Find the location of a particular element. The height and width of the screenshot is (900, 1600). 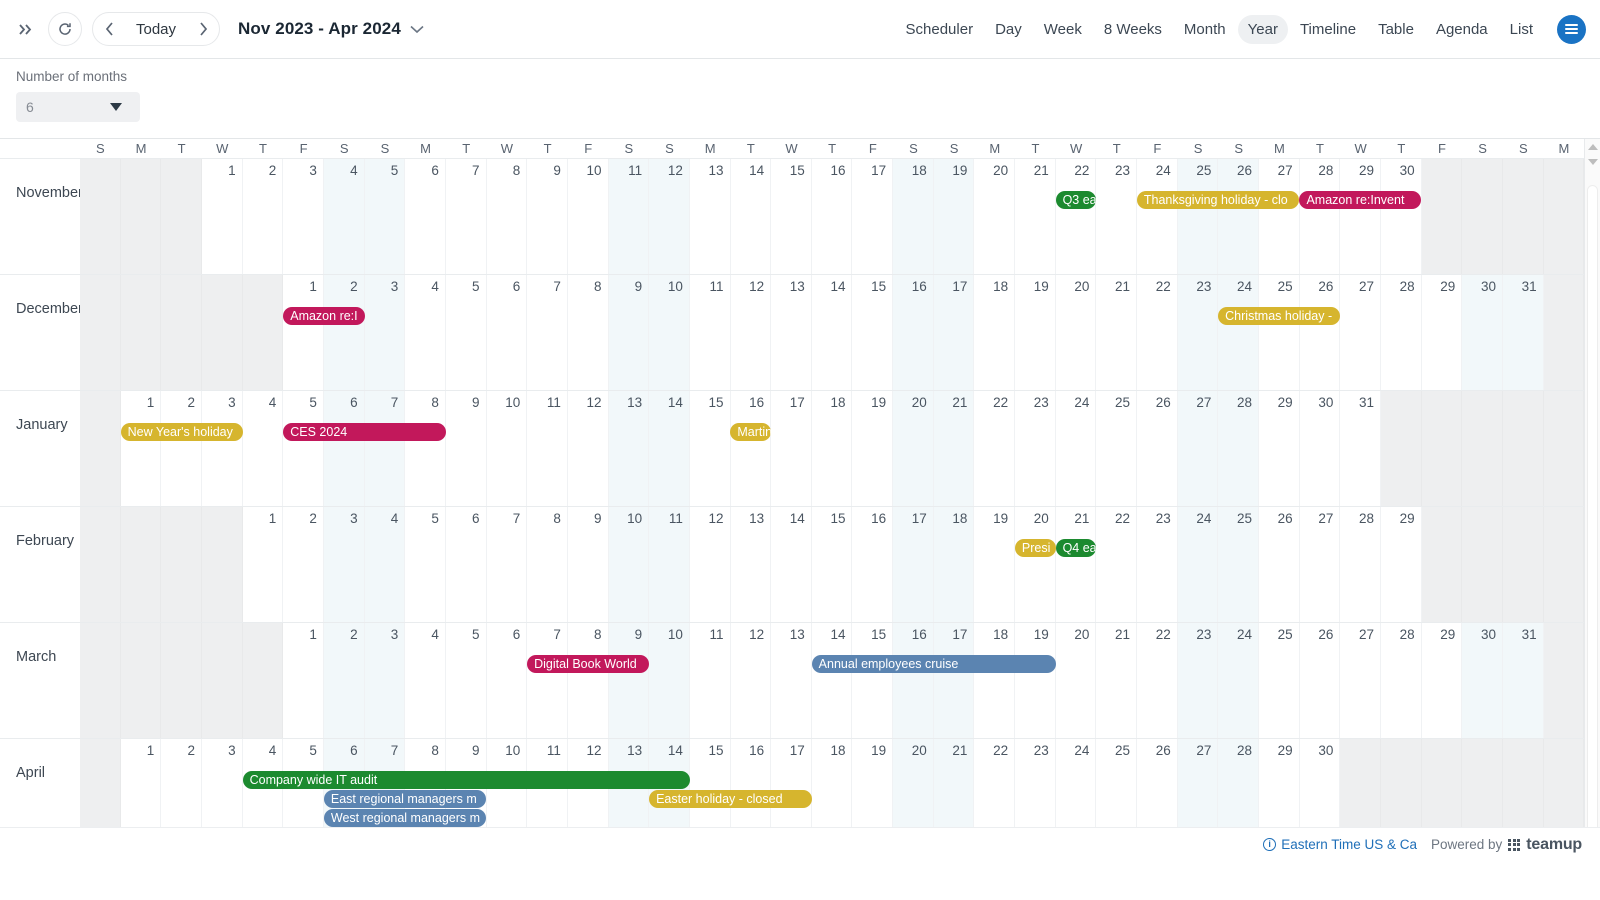

tab-day: Day is located at coordinates (1008, 29).